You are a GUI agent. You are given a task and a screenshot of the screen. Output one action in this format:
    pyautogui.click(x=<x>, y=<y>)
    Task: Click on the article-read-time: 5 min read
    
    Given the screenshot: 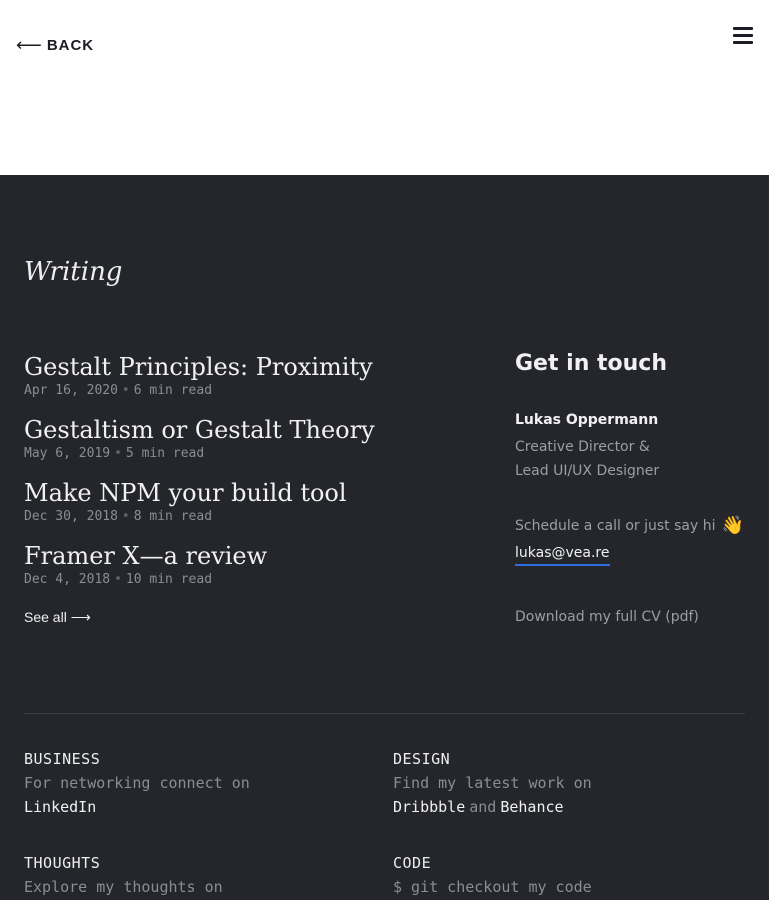 What is the action you would take?
    pyautogui.click(x=165, y=453)
    